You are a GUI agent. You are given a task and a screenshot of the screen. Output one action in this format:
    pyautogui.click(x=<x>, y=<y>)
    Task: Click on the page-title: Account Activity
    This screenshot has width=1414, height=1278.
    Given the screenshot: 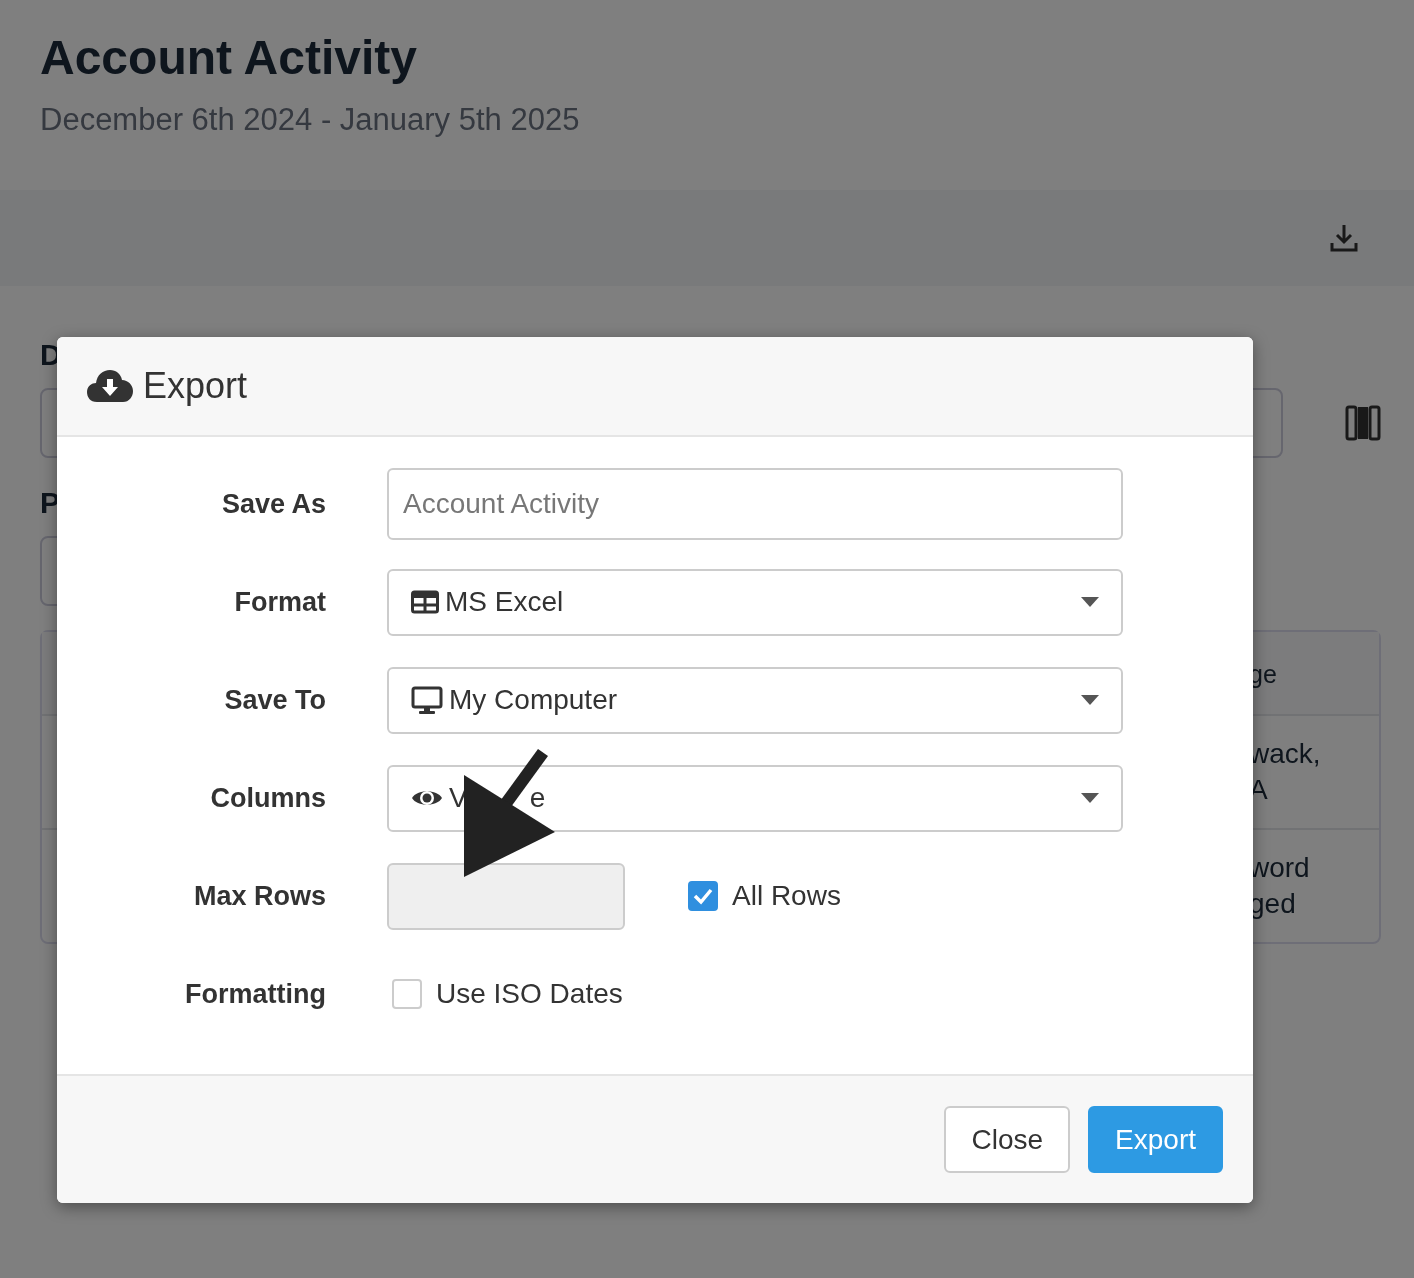 What is the action you would take?
    pyautogui.click(x=229, y=58)
    